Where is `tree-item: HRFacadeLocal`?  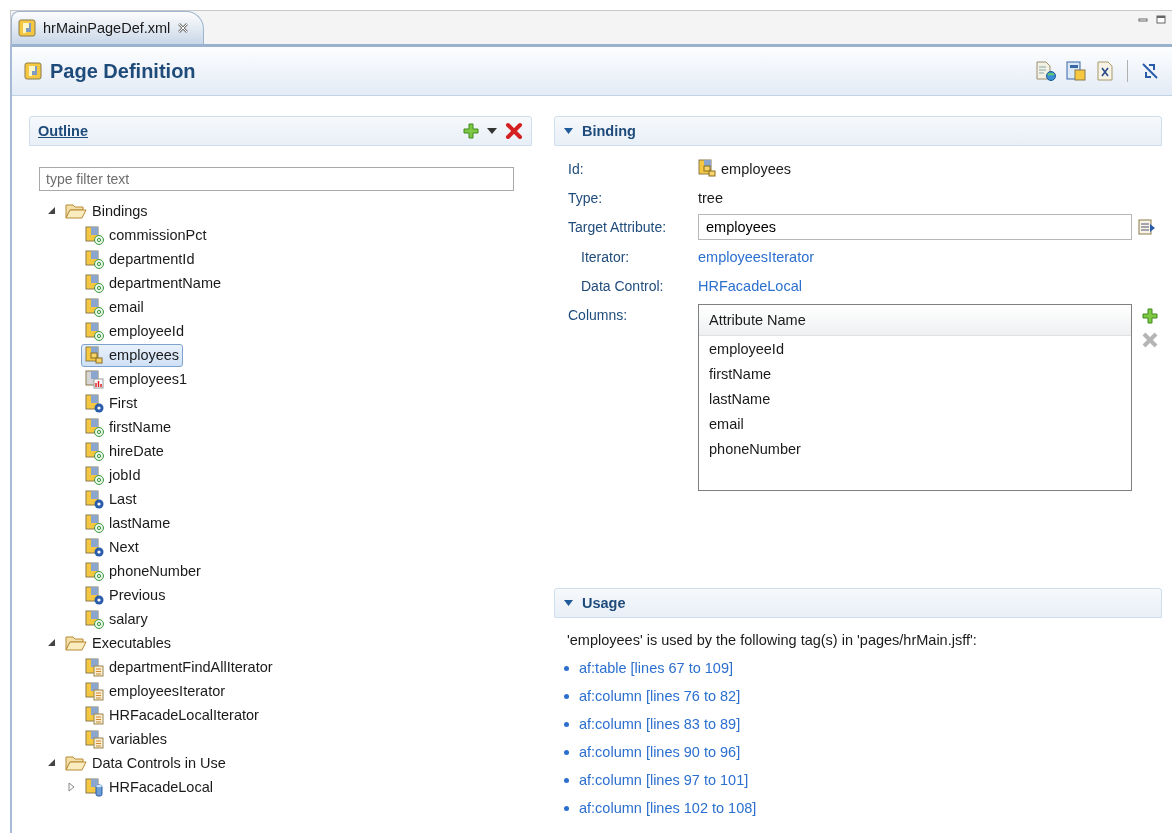 tree-item: HRFacadeLocal is located at coordinates (149, 787).